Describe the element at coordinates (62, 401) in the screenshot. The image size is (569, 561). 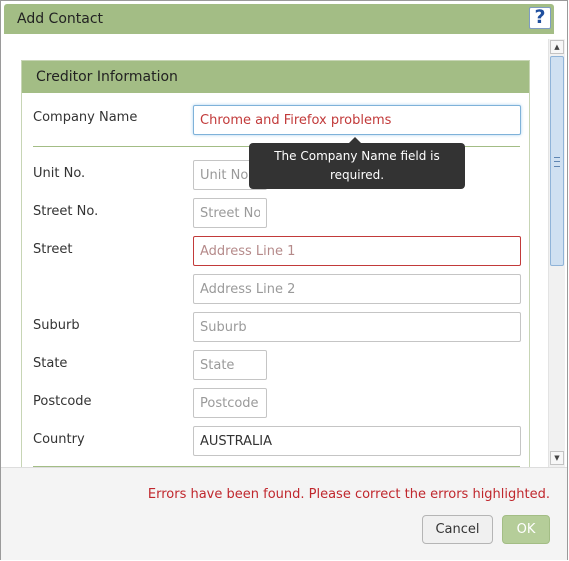
I see `postcode-label: Postcode` at that location.